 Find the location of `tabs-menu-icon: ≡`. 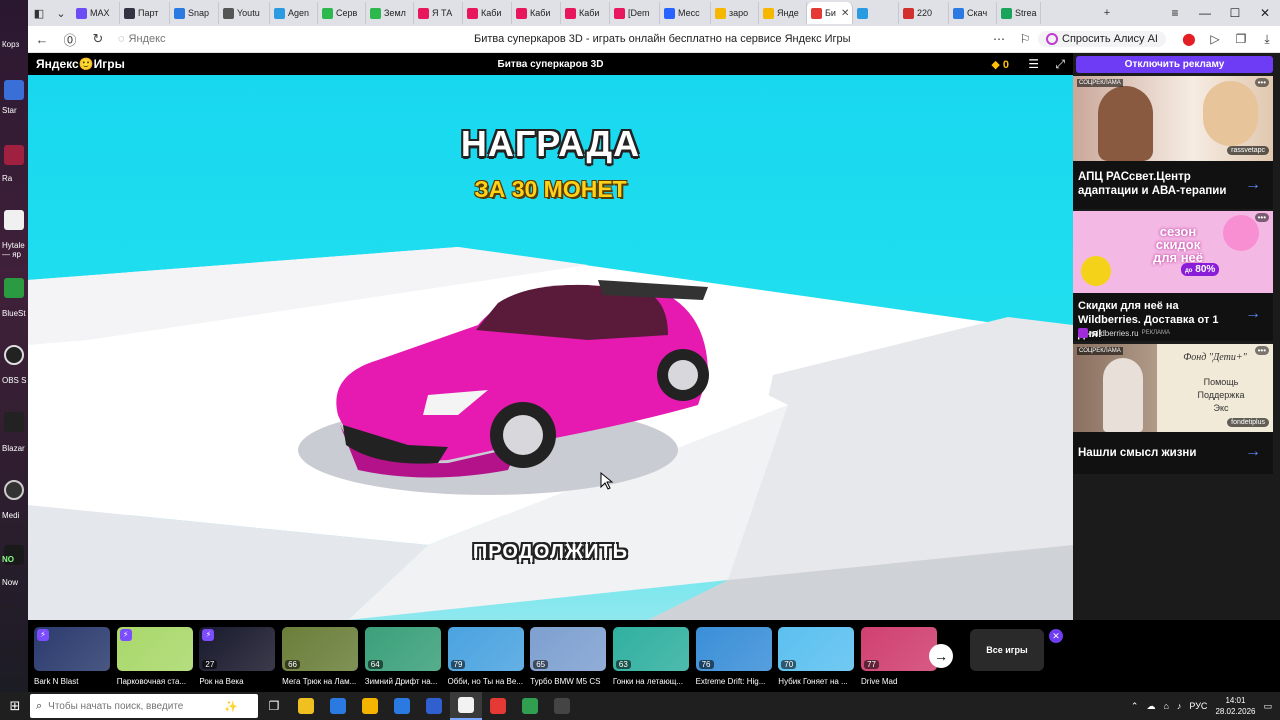

tabs-menu-icon: ≡ is located at coordinates (1175, 13).